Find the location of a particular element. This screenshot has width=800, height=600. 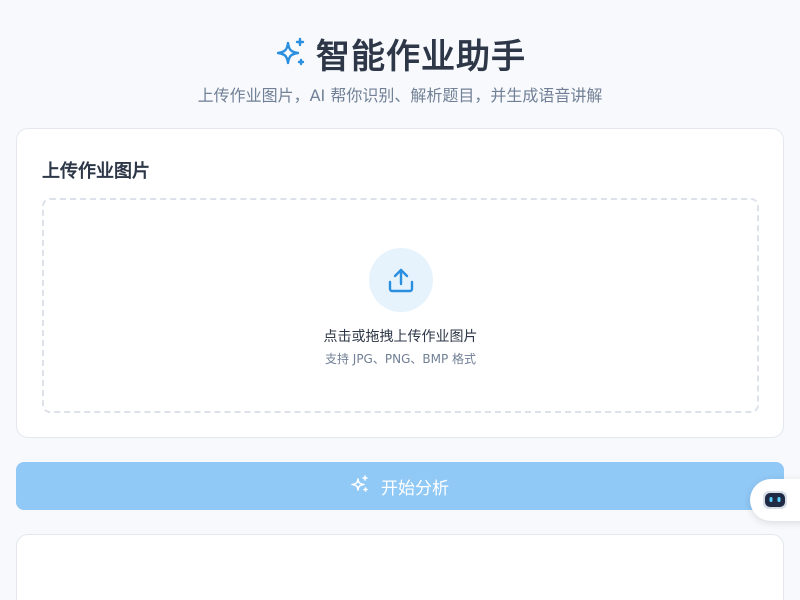

start-analysis-label: 开始分析 is located at coordinates (415, 488).